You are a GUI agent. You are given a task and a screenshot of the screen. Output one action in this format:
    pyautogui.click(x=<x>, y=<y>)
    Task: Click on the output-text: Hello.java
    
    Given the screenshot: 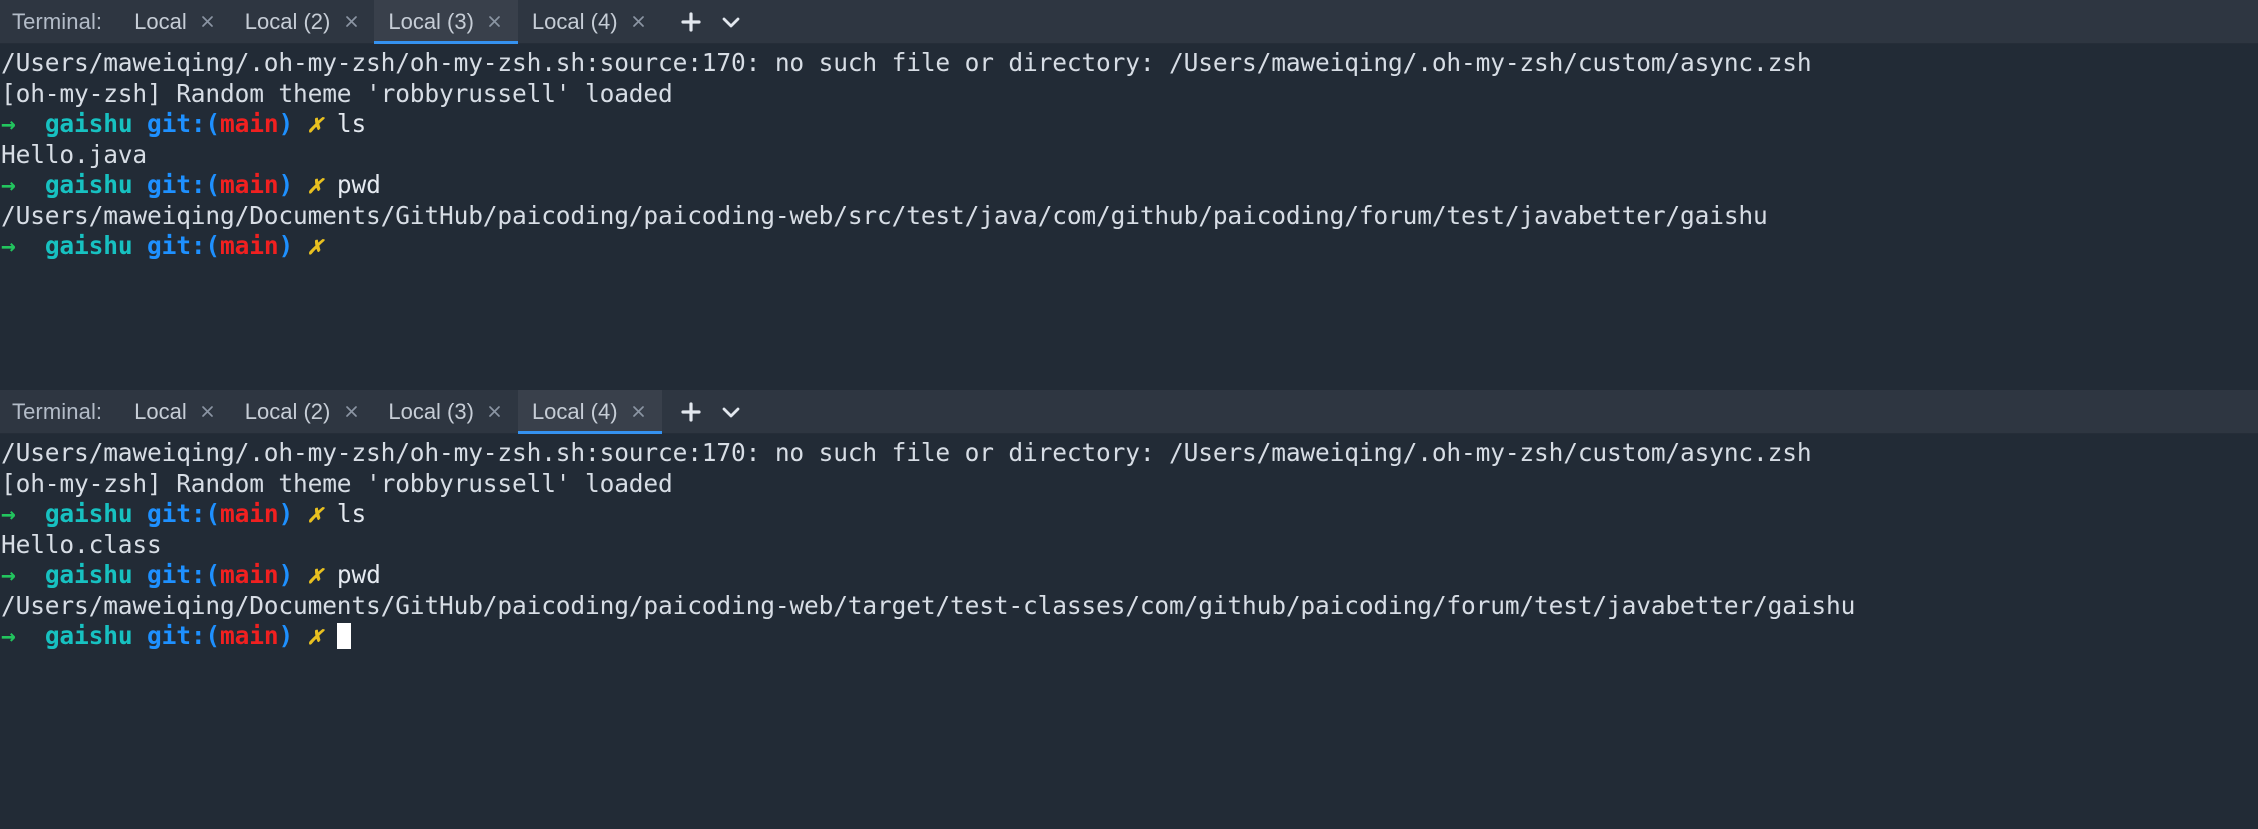 What is the action you would take?
    pyautogui.click(x=74, y=154)
    